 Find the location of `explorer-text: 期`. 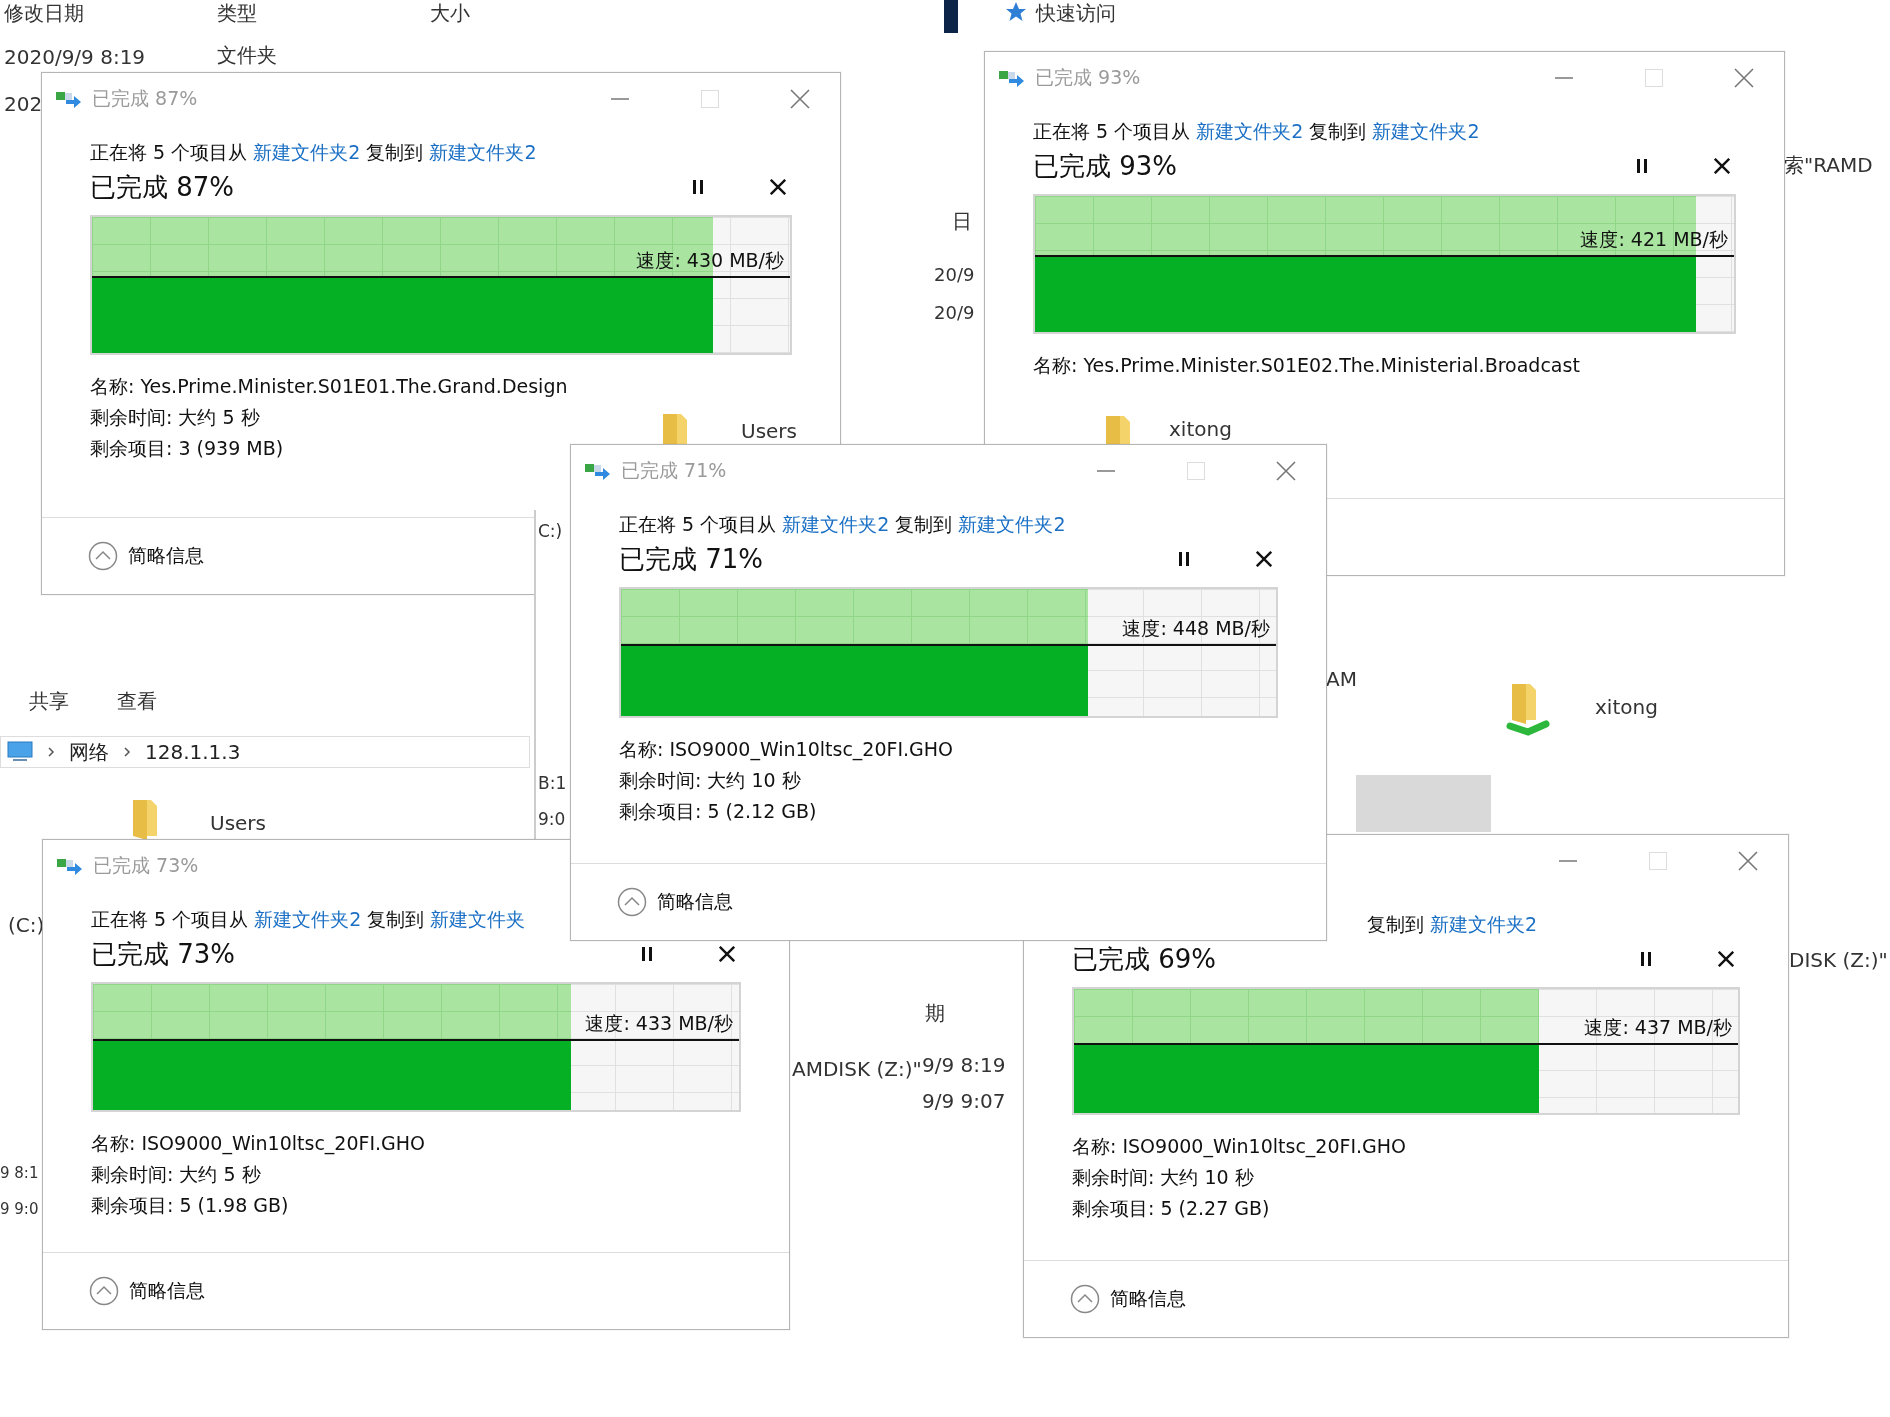

explorer-text: 期 is located at coordinates (935, 1013).